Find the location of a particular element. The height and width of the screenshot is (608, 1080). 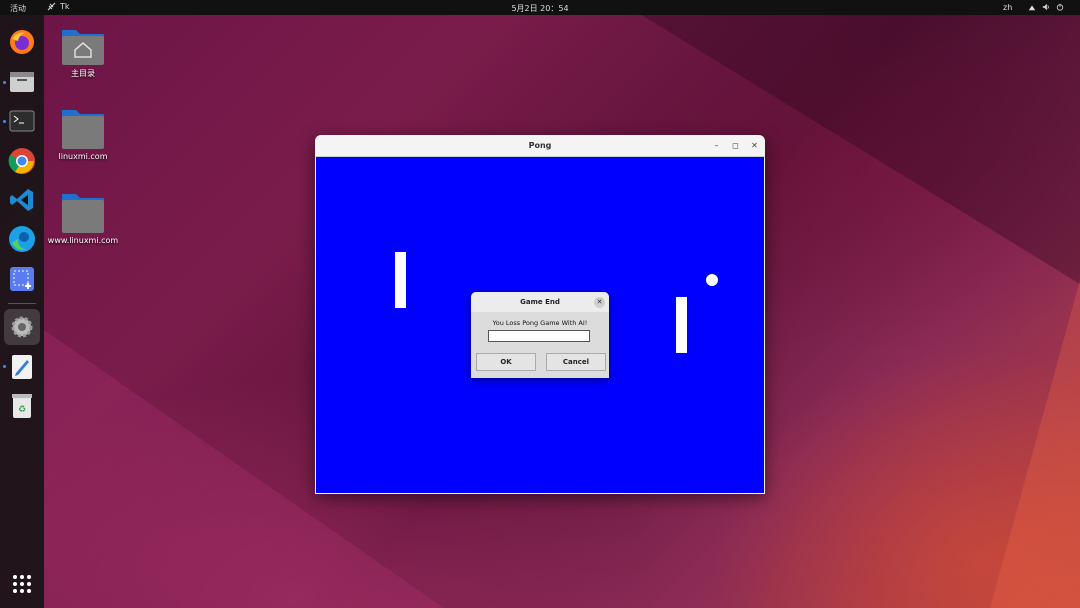

dialog-titlebar: Game End ✕ is located at coordinates (540, 302).